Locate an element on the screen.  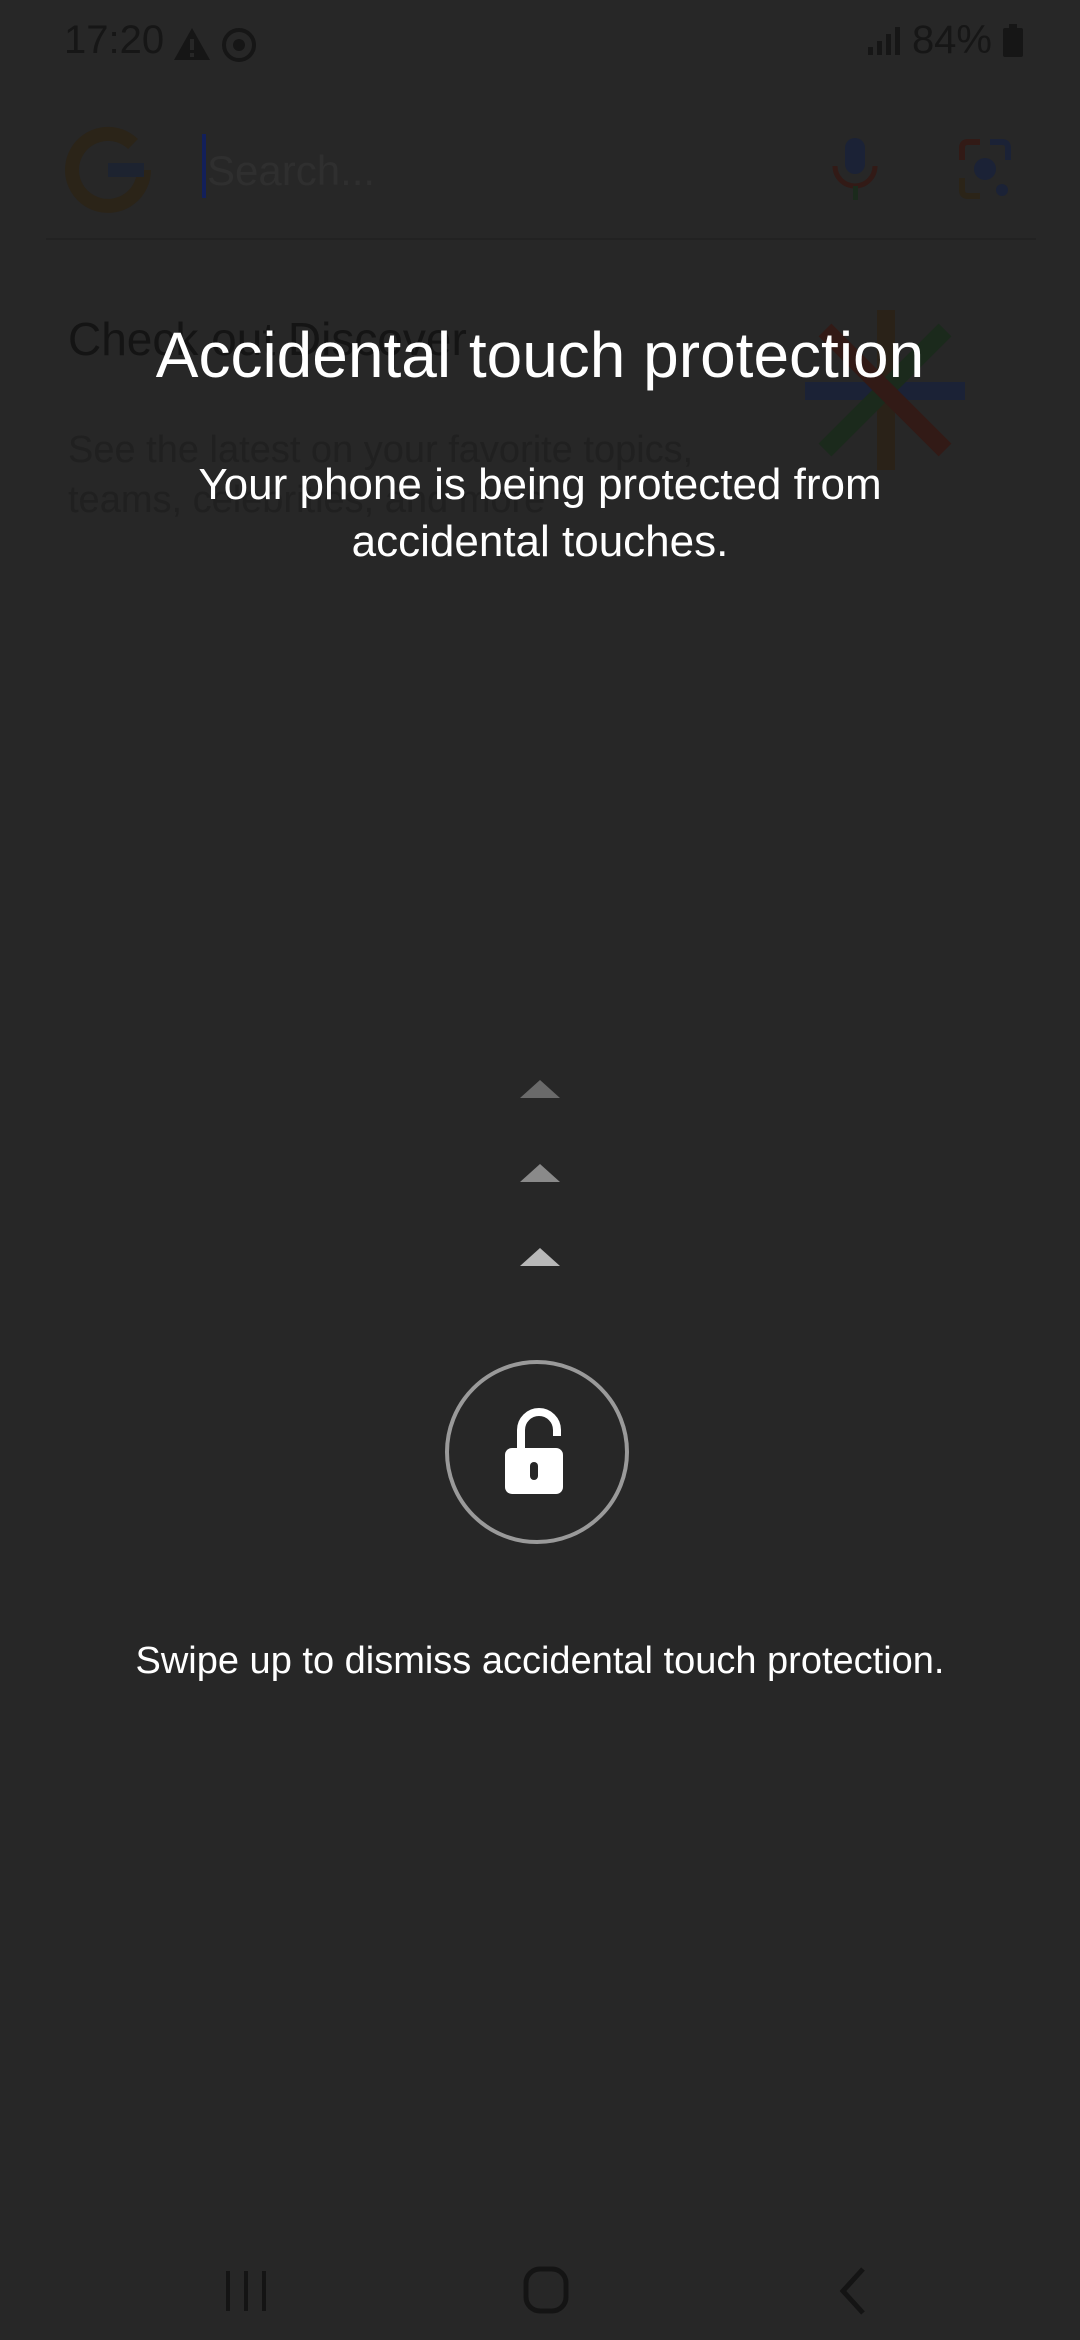
status-right: 84% is located at coordinates (945, 40).